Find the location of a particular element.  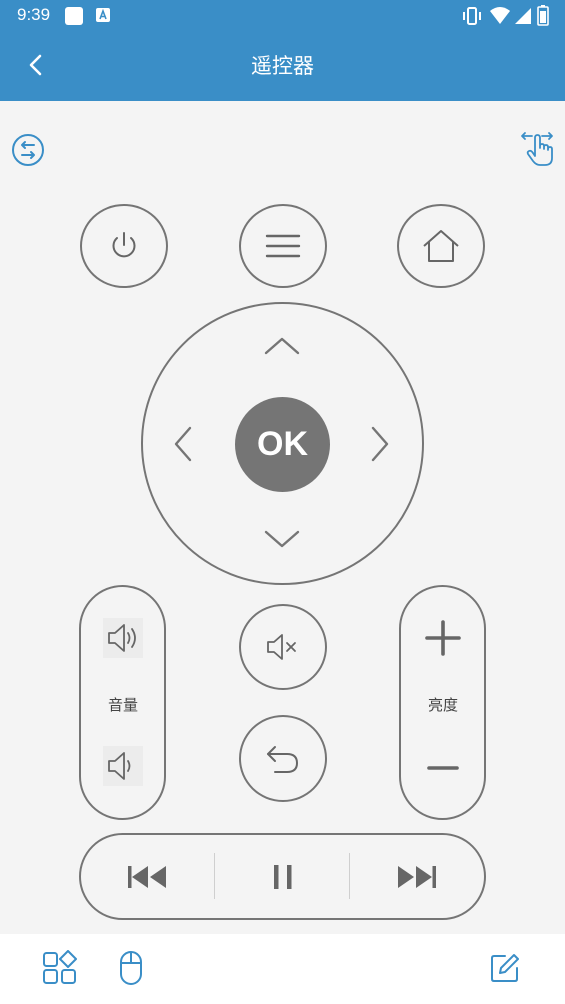

volume-down-button is located at coordinates (123, 766).